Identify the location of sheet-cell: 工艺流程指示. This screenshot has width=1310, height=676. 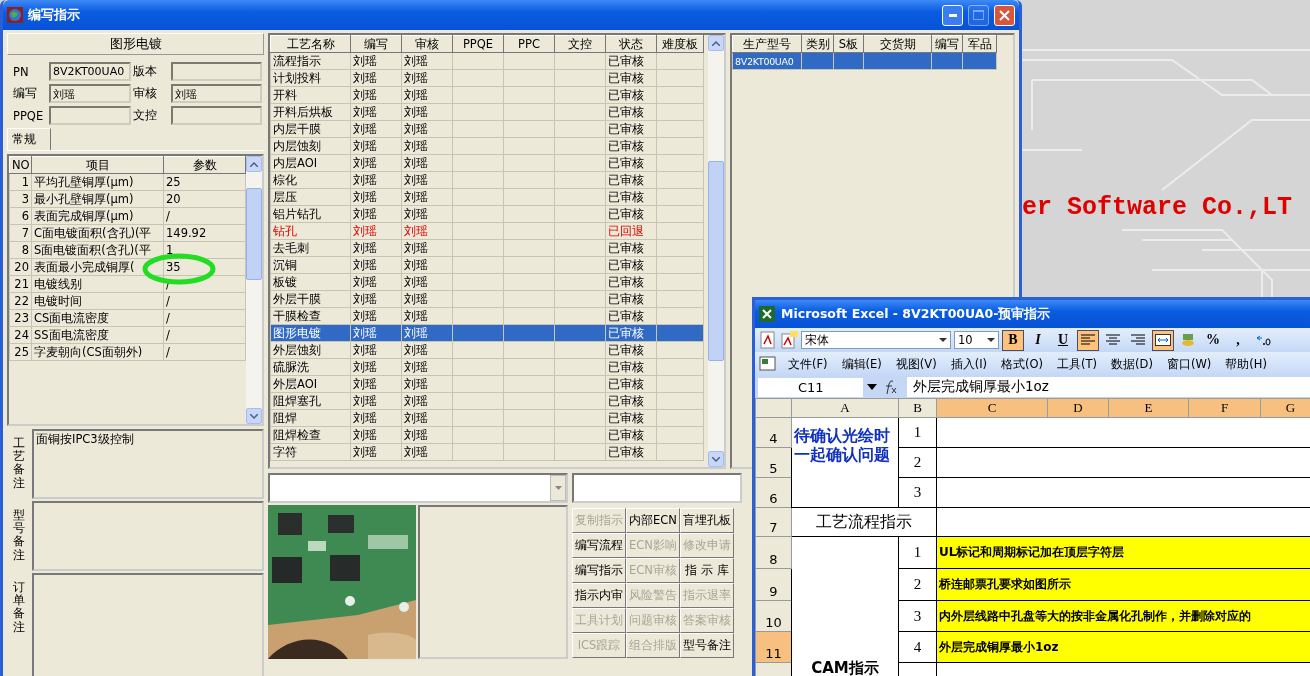
(864, 522).